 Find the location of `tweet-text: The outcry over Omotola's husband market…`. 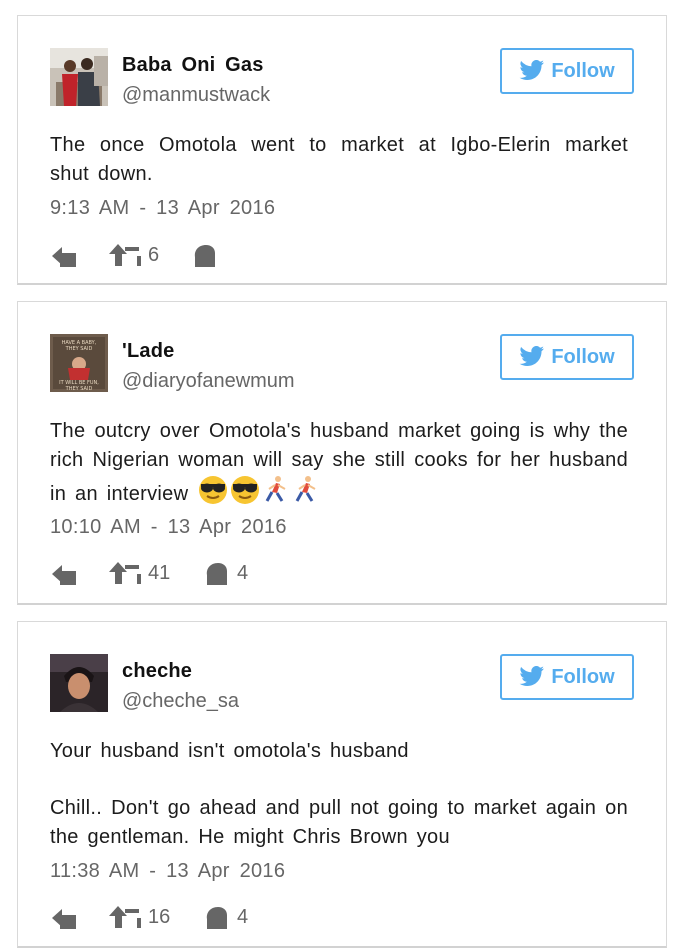

tweet-text: The outcry over Omotola's husband market… is located at coordinates (339, 465).